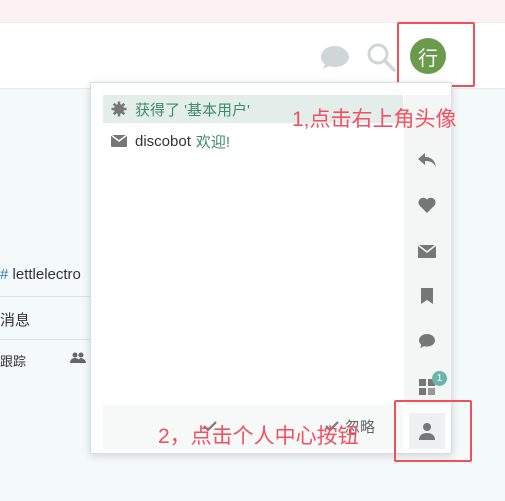 The image size is (505, 501). Describe the element at coordinates (192, 110) in the screenshot. I see `notification-text: 获得了 '基本用户'` at that location.